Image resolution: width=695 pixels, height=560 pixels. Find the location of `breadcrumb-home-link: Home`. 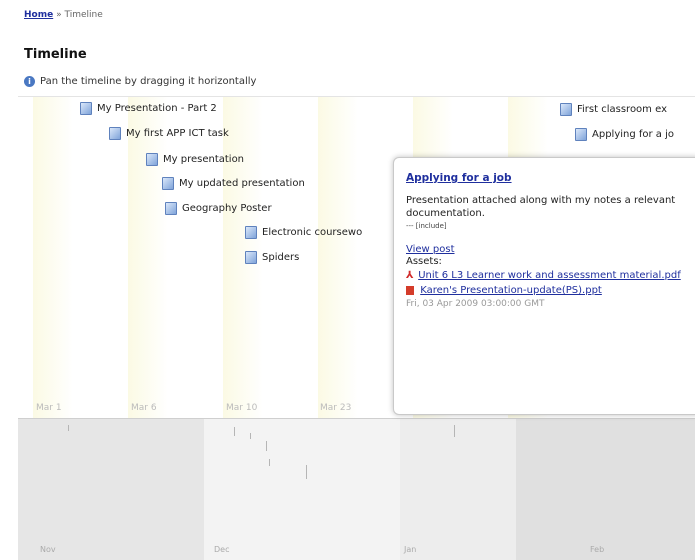

breadcrumb-home-link: Home is located at coordinates (38, 15).